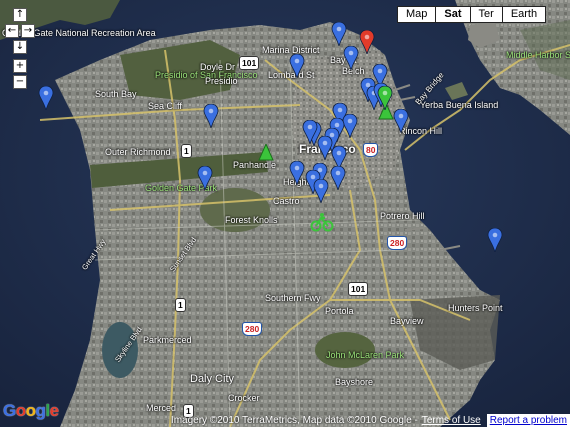 The image size is (570, 427). I want to click on pan-up-button: ↑, so click(20, 15).